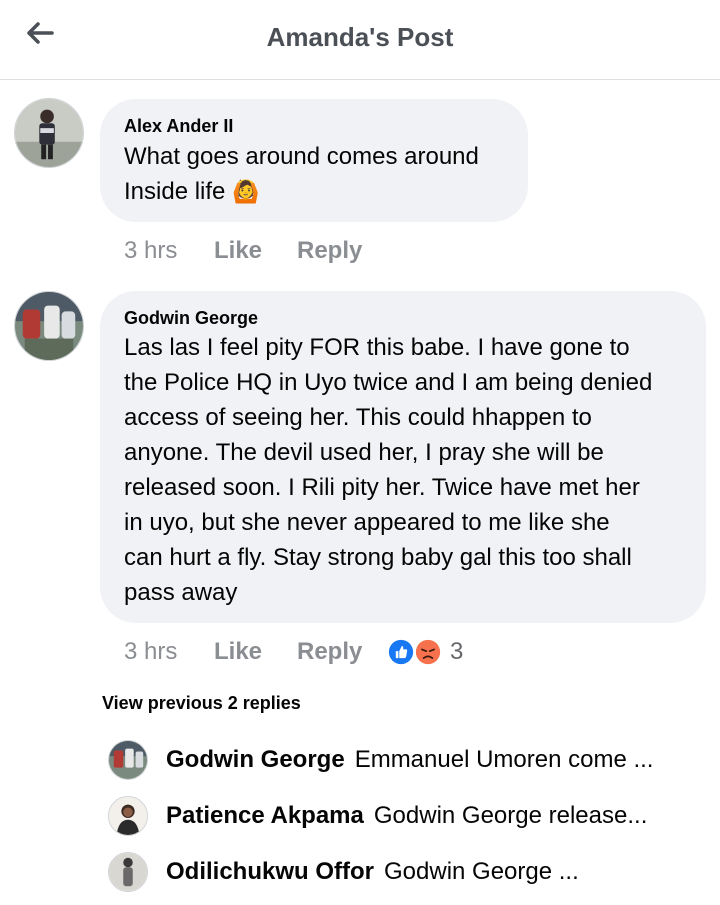 The width and height of the screenshot is (720, 905). Describe the element at coordinates (401, 652) in the screenshot. I see `like-reaction-icon` at that location.